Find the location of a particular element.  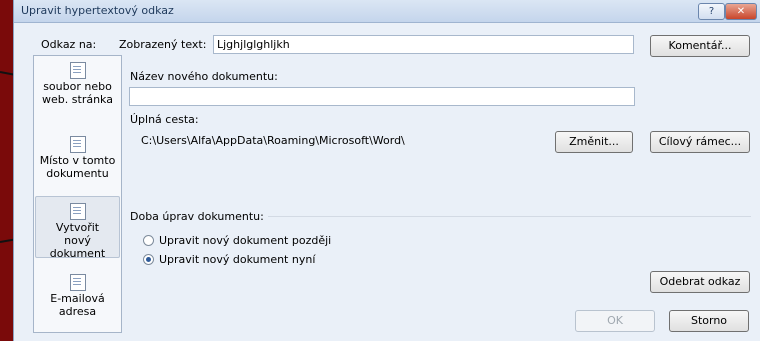

radio-edit-later-label: Upravit nový dokument později is located at coordinates (245, 240).